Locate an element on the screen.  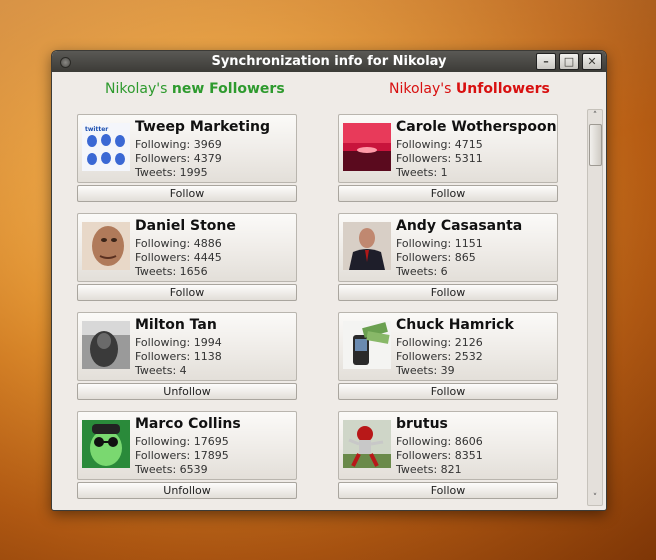
man-face-avatar is located at coordinates (106, 246).